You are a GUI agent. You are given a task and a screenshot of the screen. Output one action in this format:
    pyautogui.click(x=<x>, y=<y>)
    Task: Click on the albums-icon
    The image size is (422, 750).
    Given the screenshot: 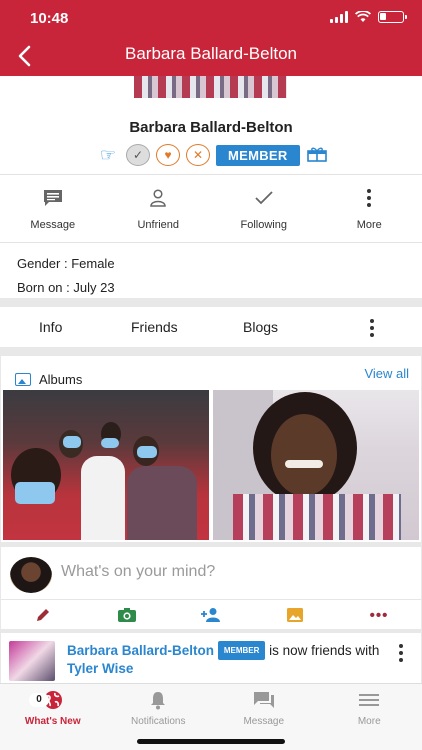 What is the action you would take?
    pyautogui.click(x=23, y=379)
    